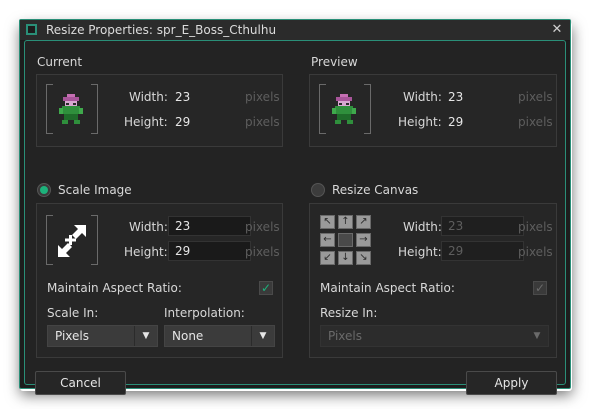  What do you see at coordinates (557, 29) in the screenshot?
I see `close-icon: ✕` at bounding box center [557, 29].